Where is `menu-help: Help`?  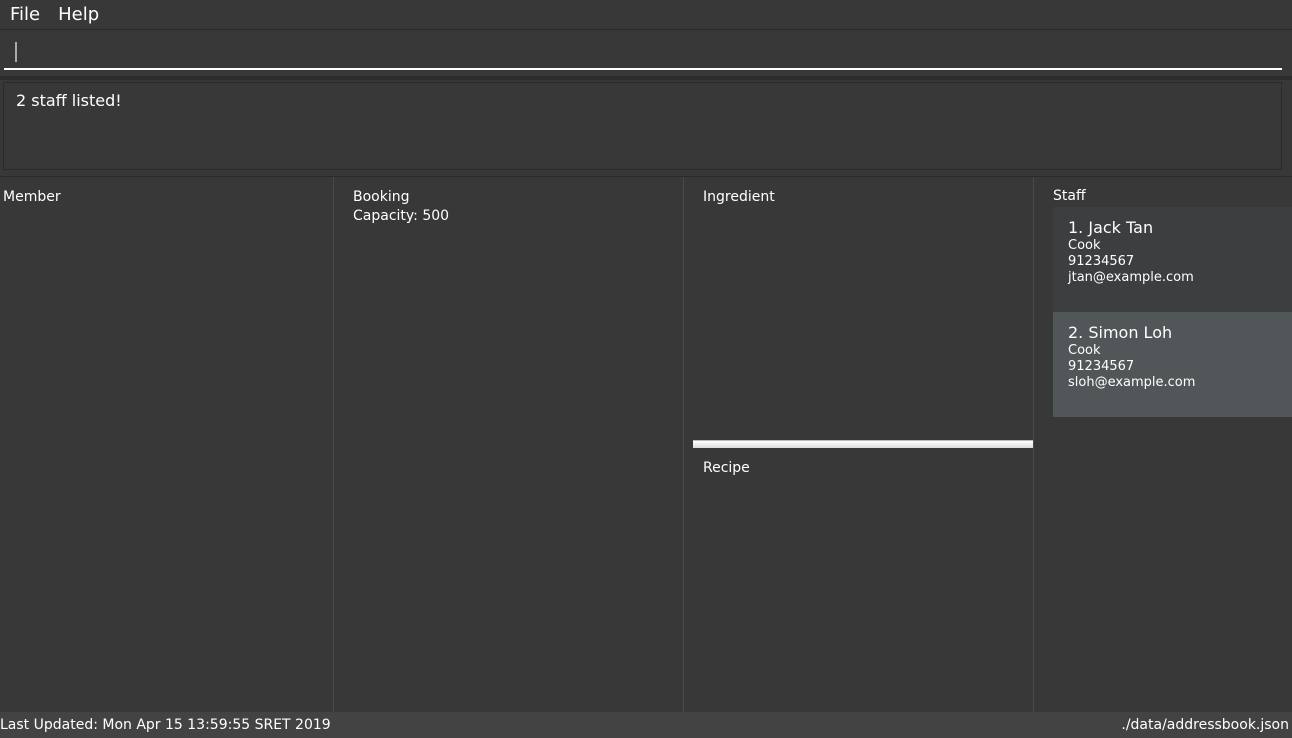 menu-help: Help is located at coordinates (78, 14).